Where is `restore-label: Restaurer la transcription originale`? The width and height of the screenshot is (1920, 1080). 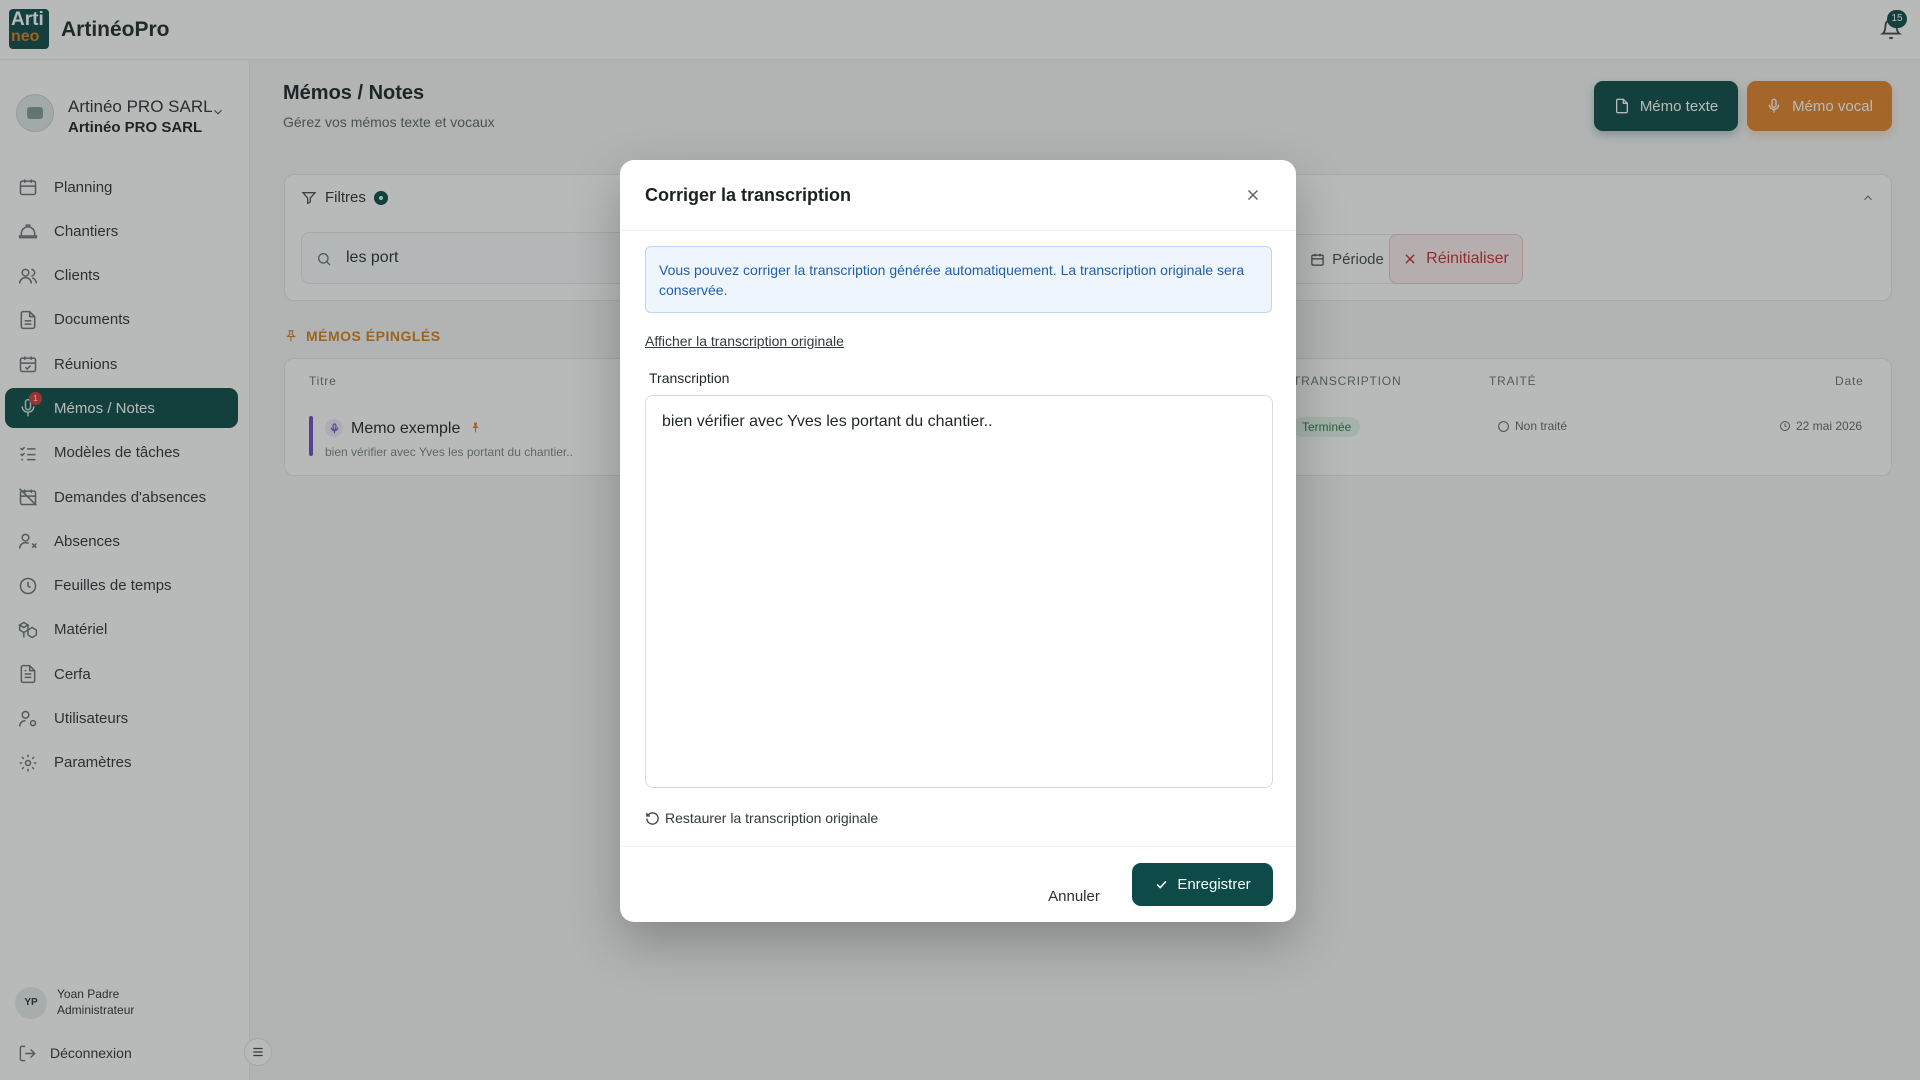 restore-label: Restaurer la transcription originale is located at coordinates (772, 818).